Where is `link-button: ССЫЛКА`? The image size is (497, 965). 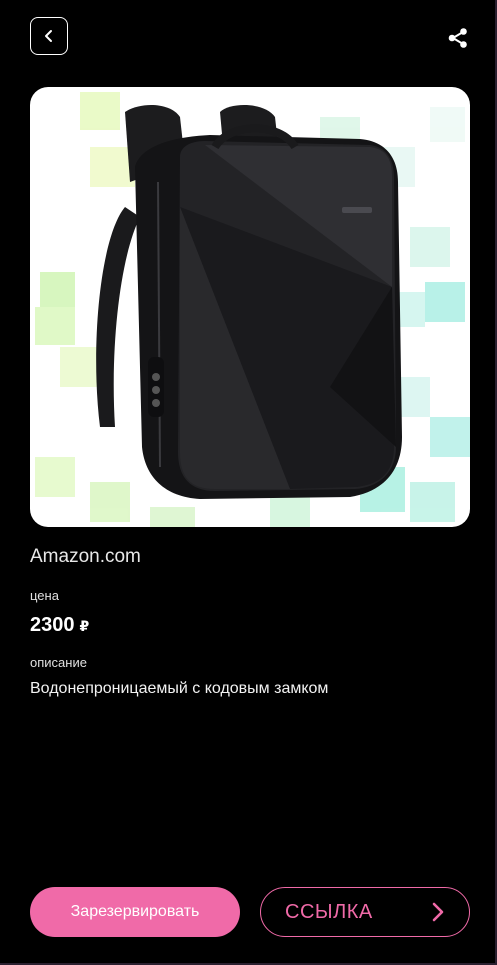
link-button: ССЫЛКА is located at coordinates (365, 912).